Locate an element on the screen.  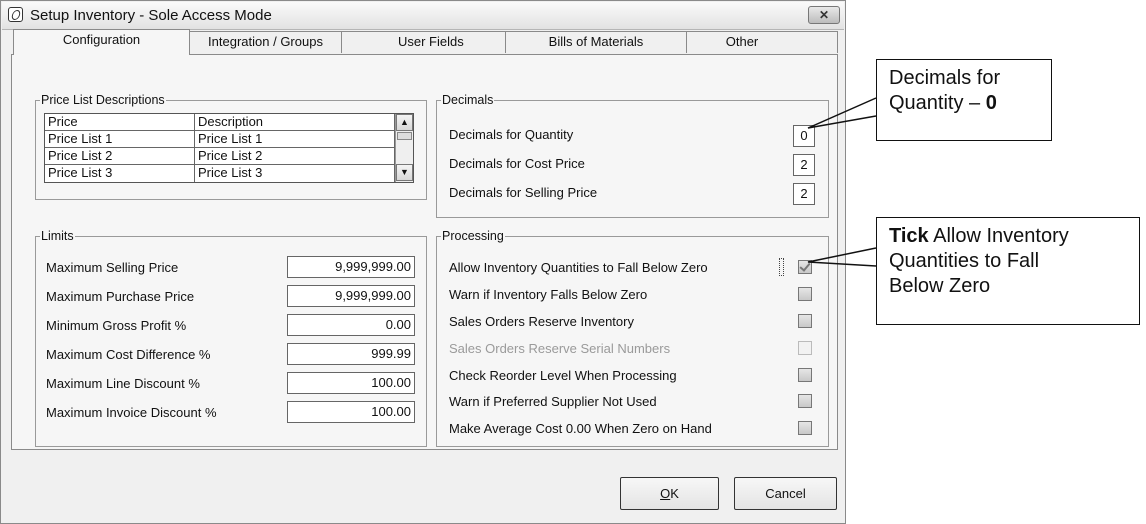
tab-label: Configuration is located at coordinates (101, 39).